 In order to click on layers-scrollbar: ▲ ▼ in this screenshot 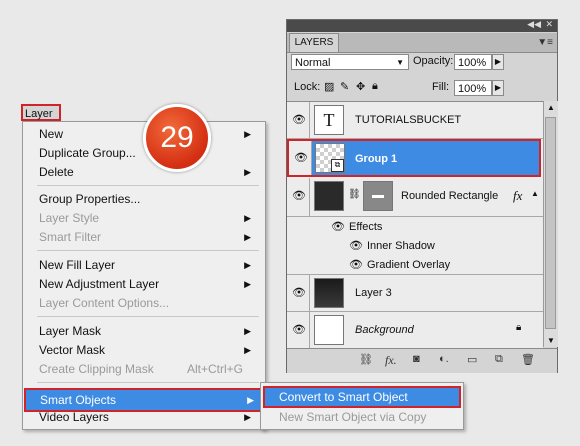, I will do `click(550, 224)`.